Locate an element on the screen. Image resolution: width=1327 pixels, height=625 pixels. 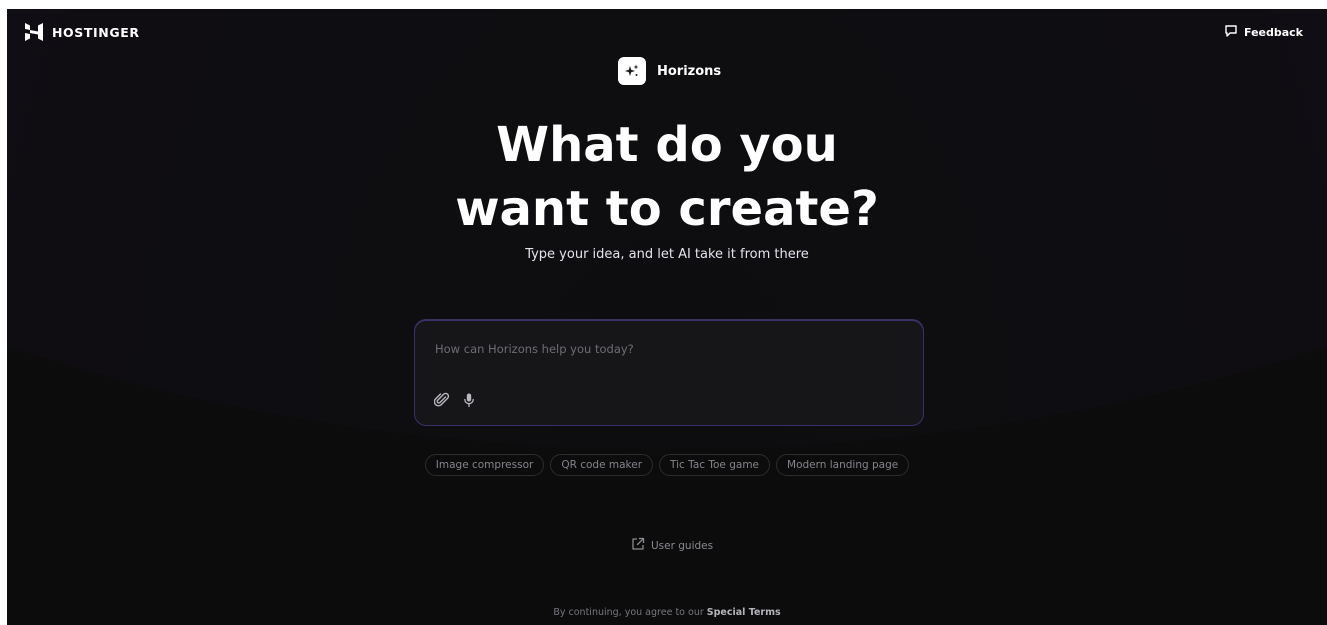
external-link-icon is located at coordinates (638, 545).